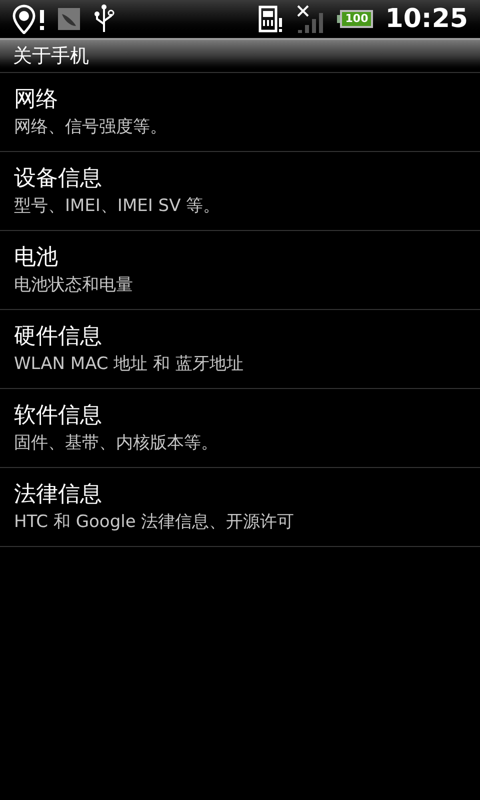 This screenshot has height=800, width=480. I want to click on item-title: 网络, so click(36, 100).